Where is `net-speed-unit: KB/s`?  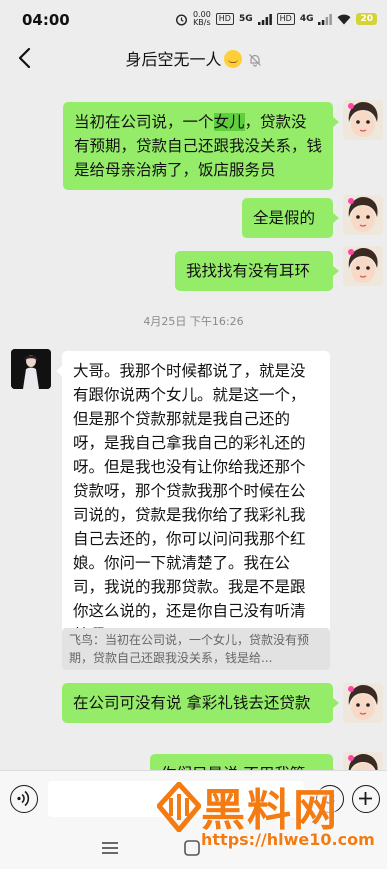 net-speed-unit: KB/s is located at coordinates (202, 22).